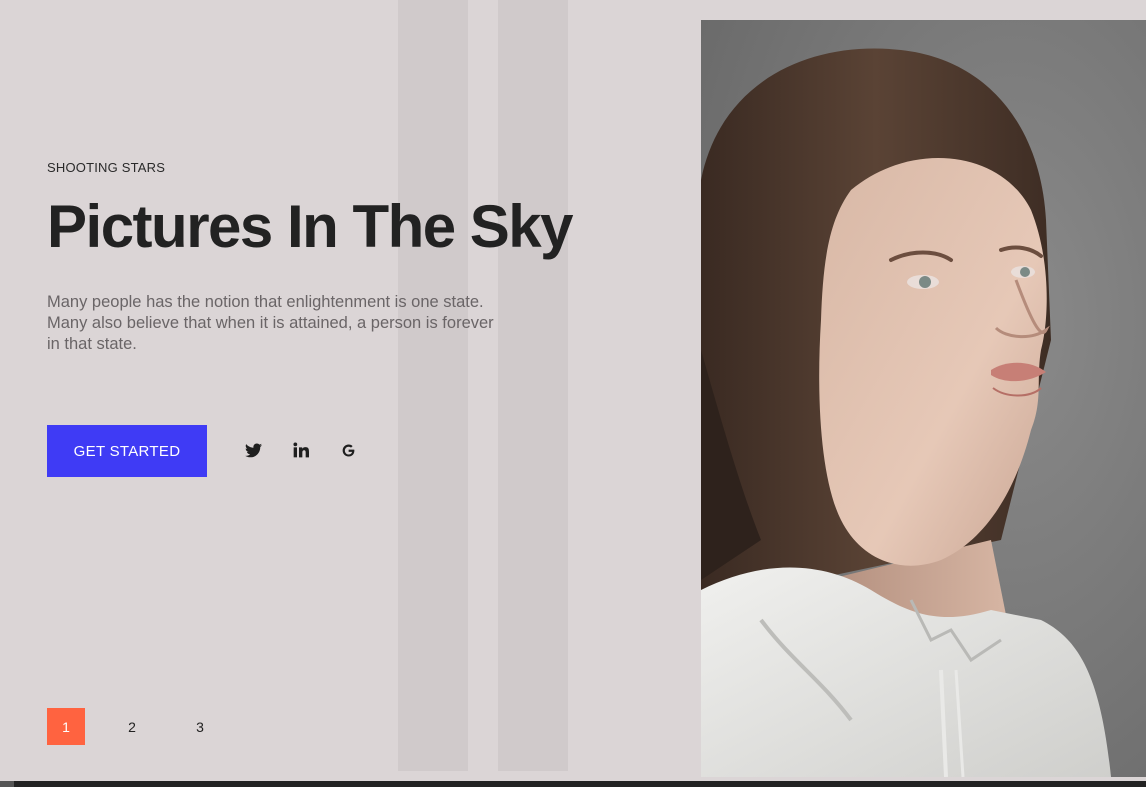 This screenshot has height=787, width=1146. What do you see at coordinates (7, 784) in the screenshot?
I see `scrollbar-thumb` at bounding box center [7, 784].